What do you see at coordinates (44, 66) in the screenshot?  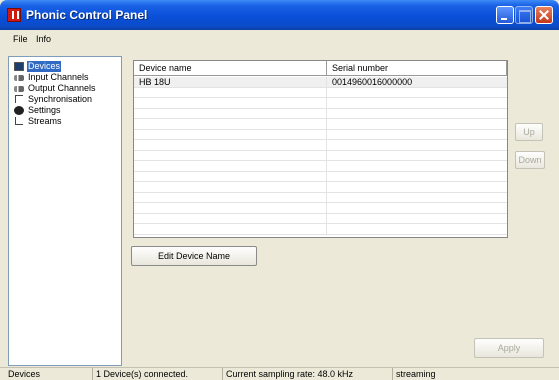 I see `tree-item-label: Devices` at bounding box center [44, 66].